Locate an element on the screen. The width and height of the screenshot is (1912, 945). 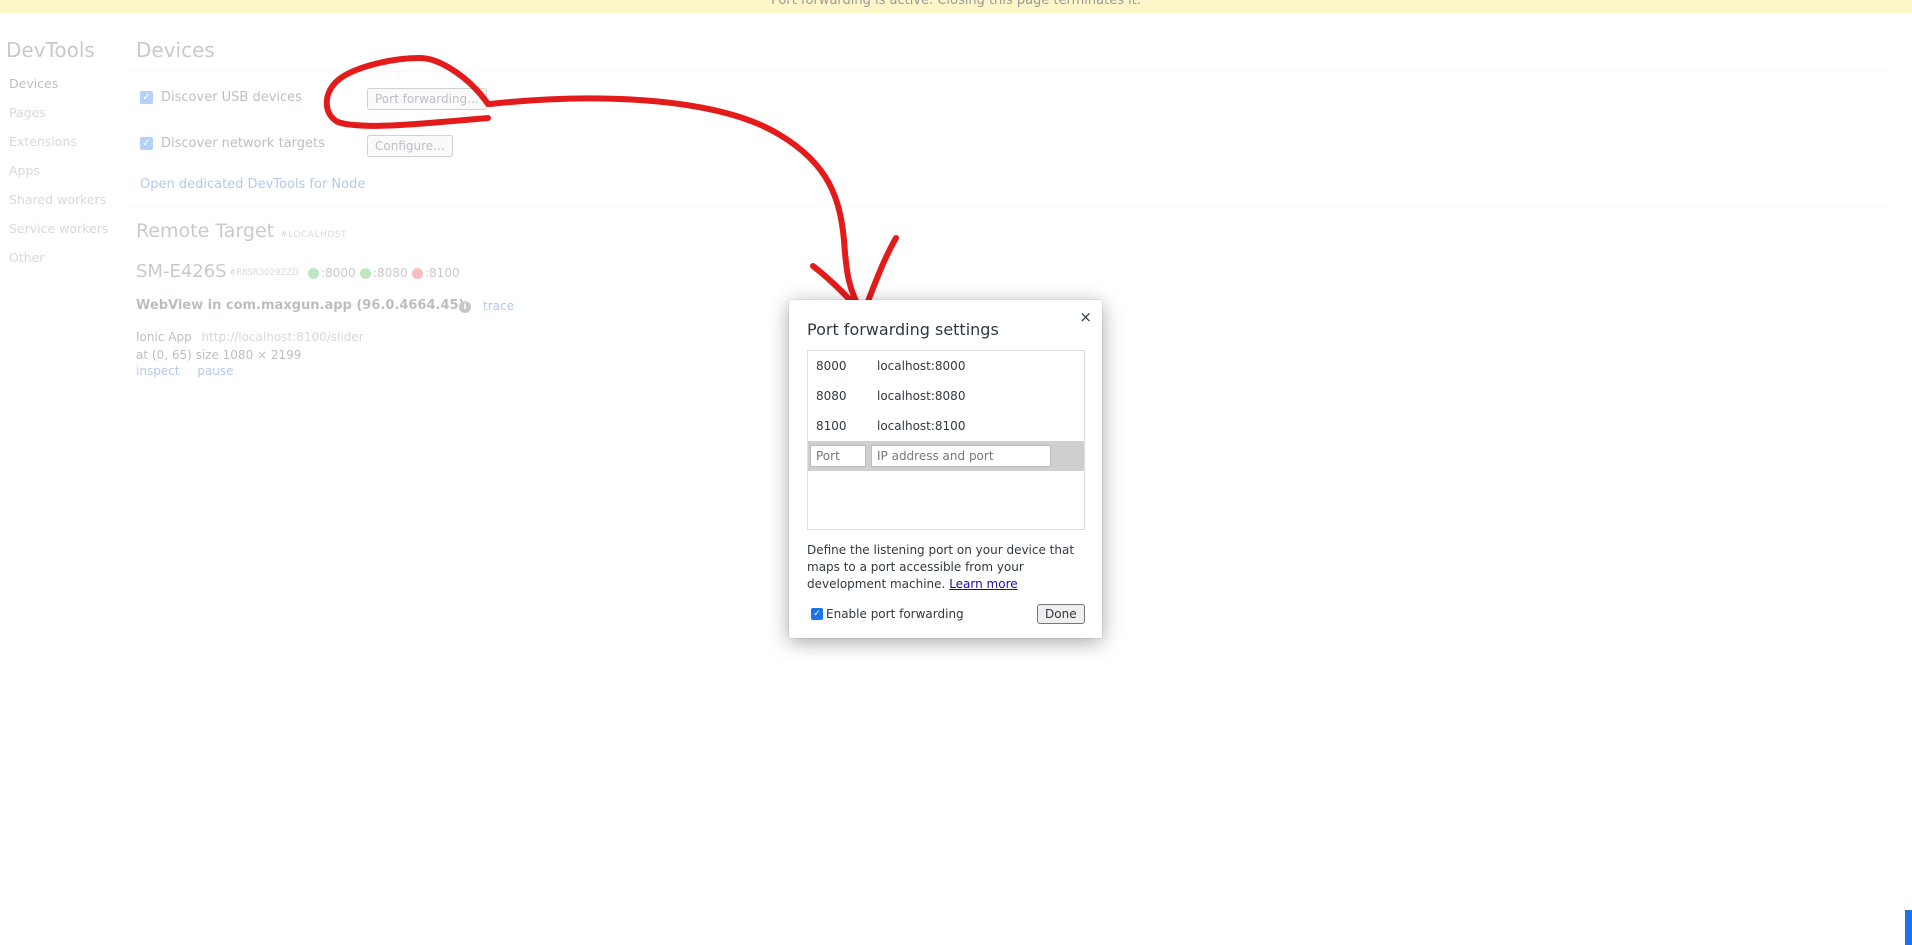
close-icon: × is located at coordinates (1085, 317).